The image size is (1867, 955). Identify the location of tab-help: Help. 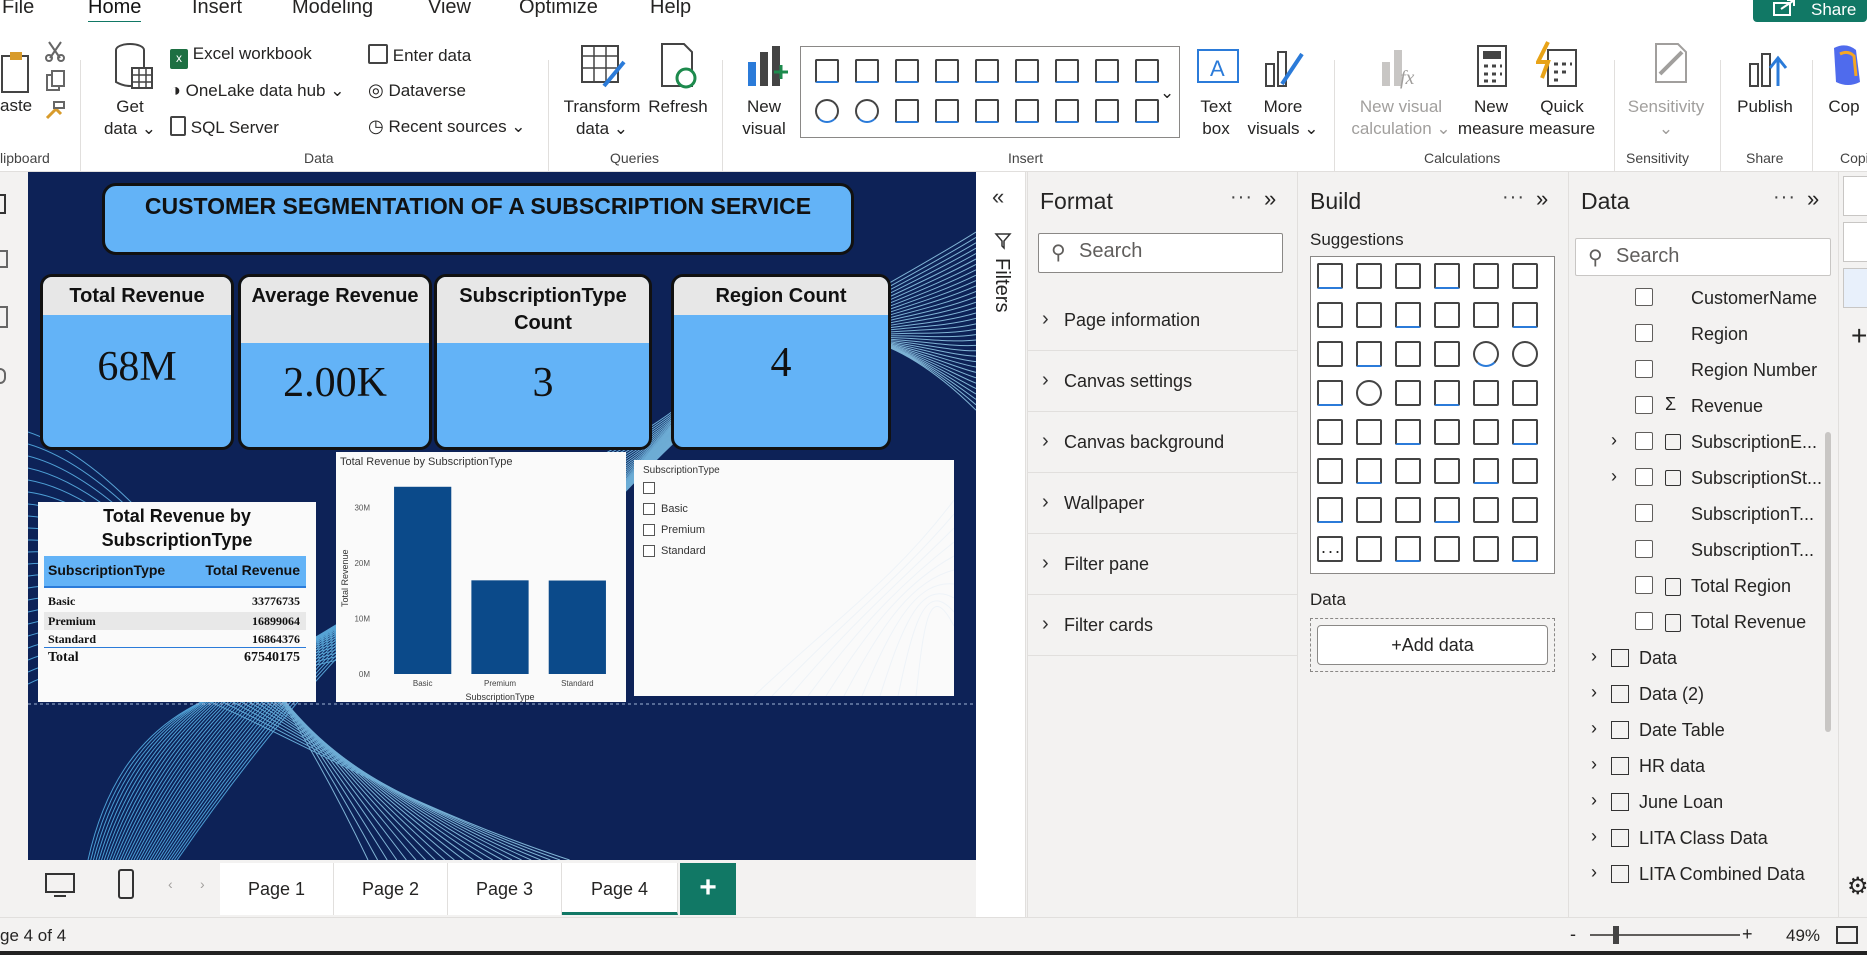
(670, 9).